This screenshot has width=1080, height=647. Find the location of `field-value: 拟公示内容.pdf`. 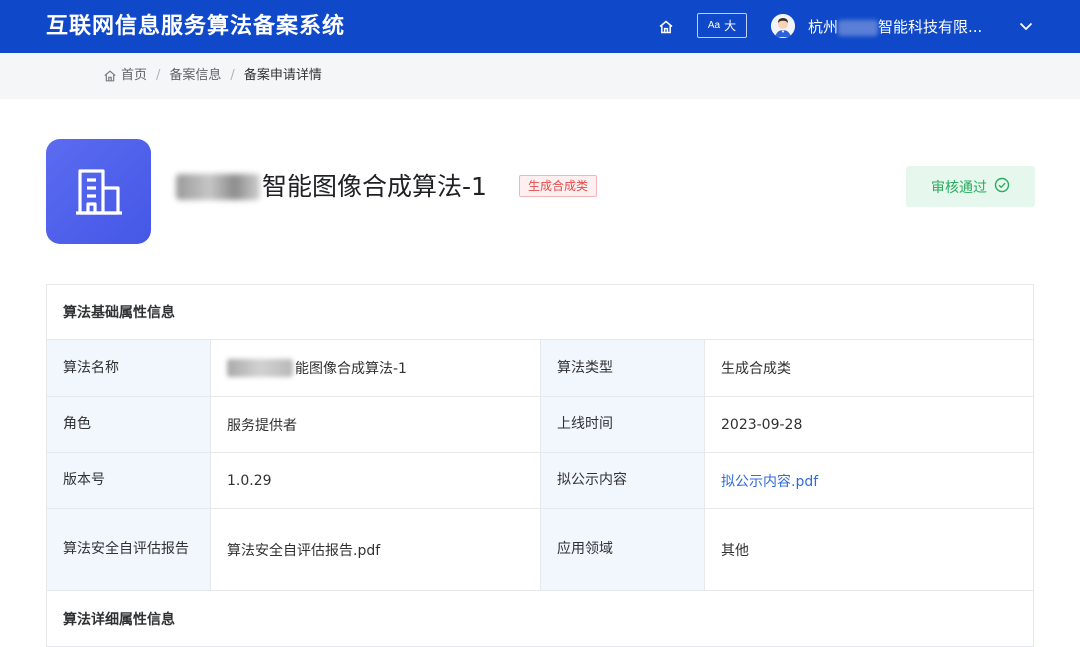

field-value: 拟公示内容.pdf is located at coordinates (869, 480).